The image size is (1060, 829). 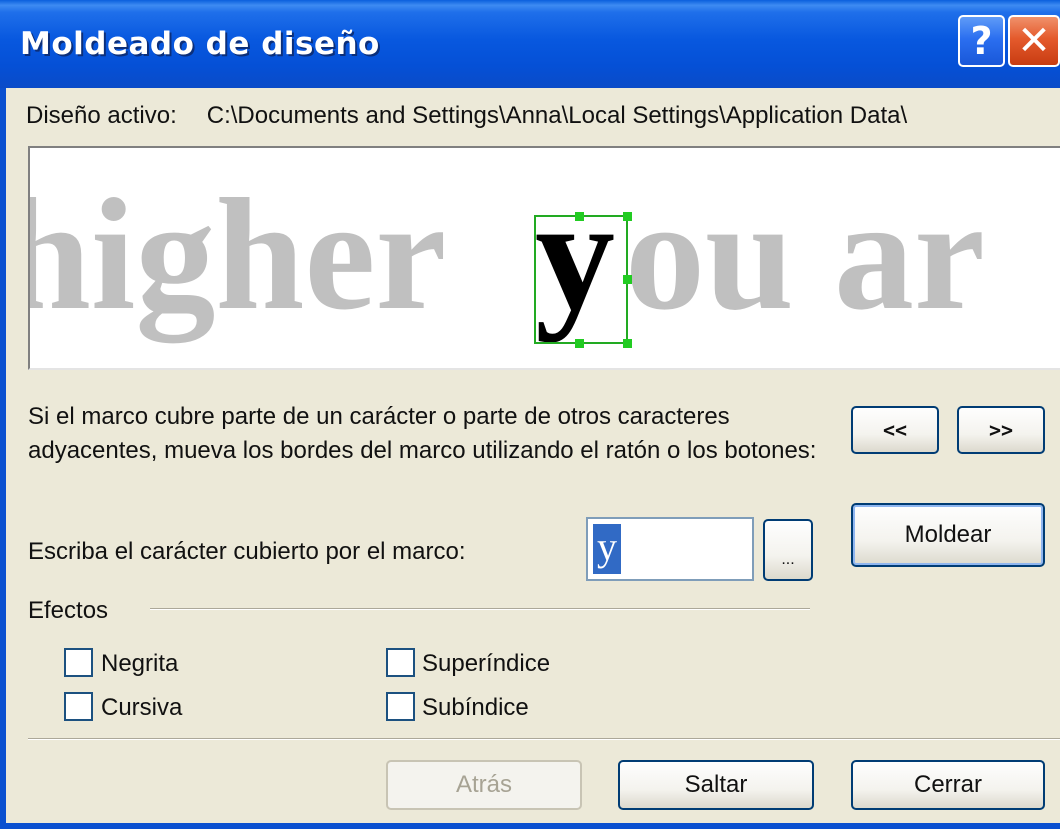 I want to click on bold-label: Negrita, so click(x=139, y=664).